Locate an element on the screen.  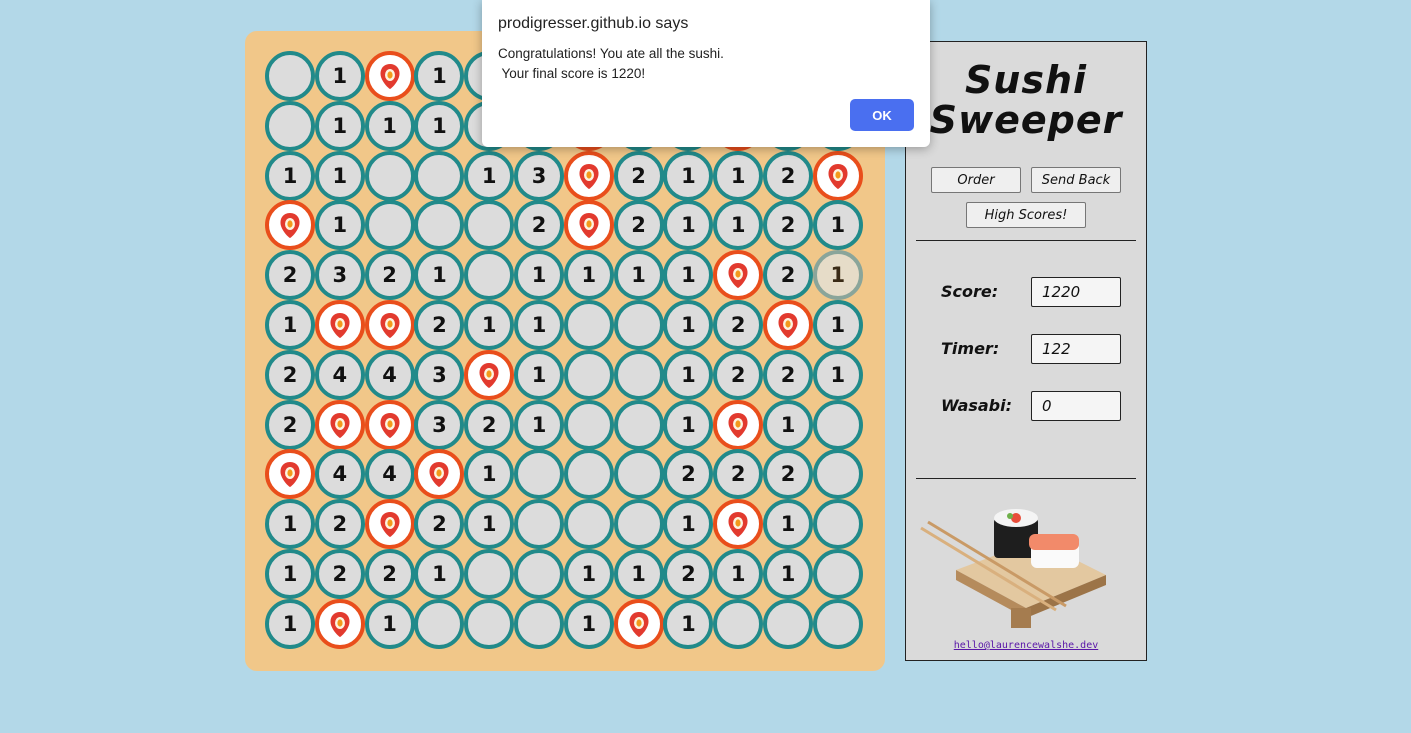
contact-email-link: hello@laurencewalshe.dev is located at coordinates (1026, 645).